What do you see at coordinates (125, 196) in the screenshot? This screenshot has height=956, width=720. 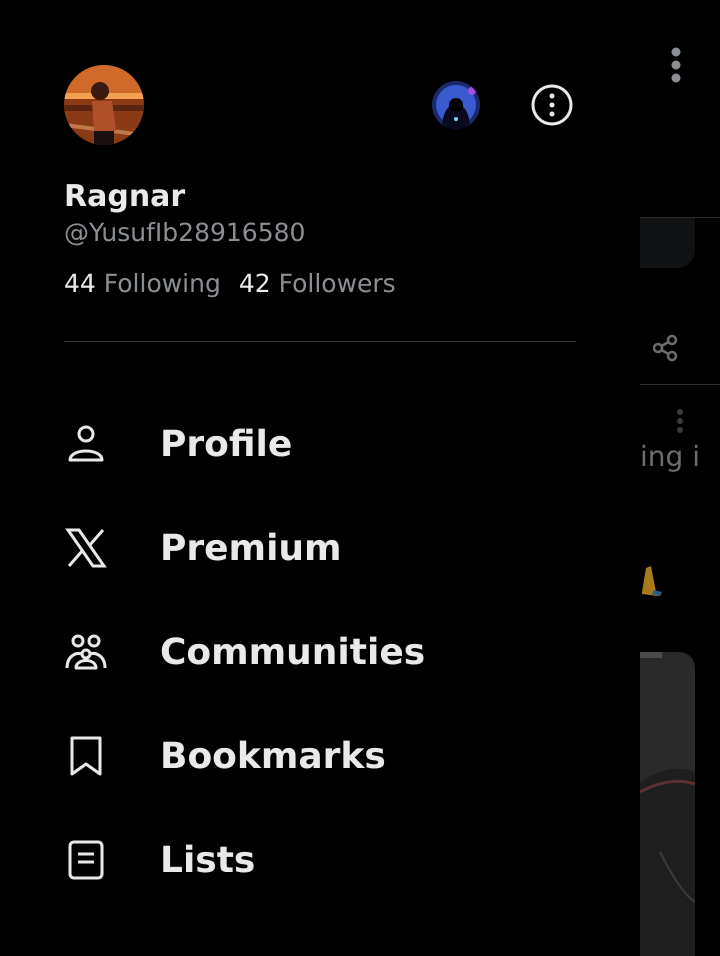 I see `display-name: Ragnar` at bounding box center [125, 196].